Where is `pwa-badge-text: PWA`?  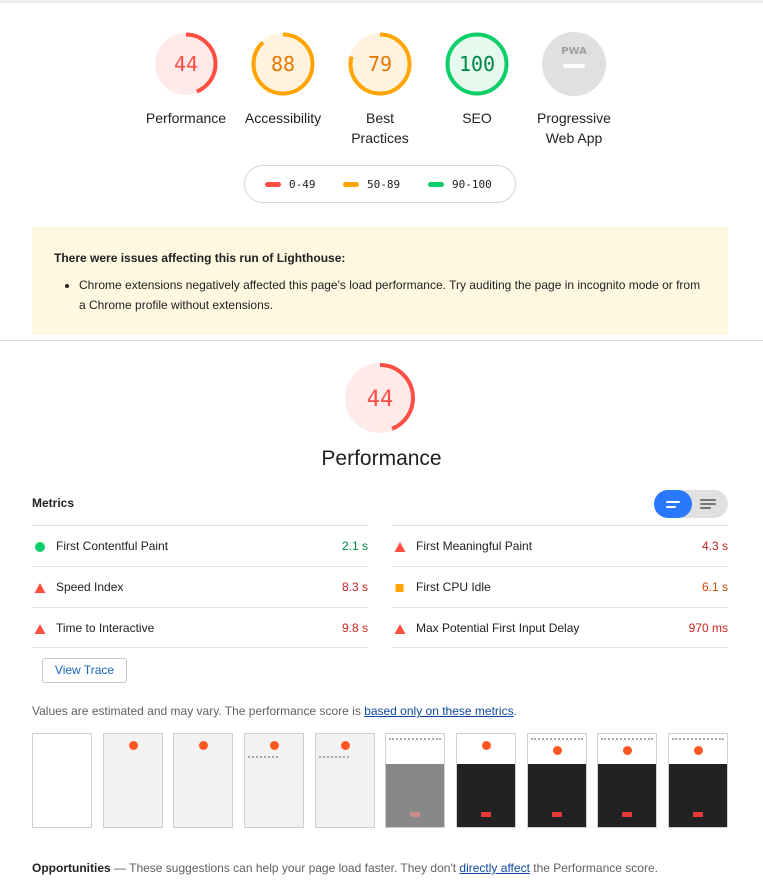
pwa-badge-text: PWA is located at coordinates (574, 51).